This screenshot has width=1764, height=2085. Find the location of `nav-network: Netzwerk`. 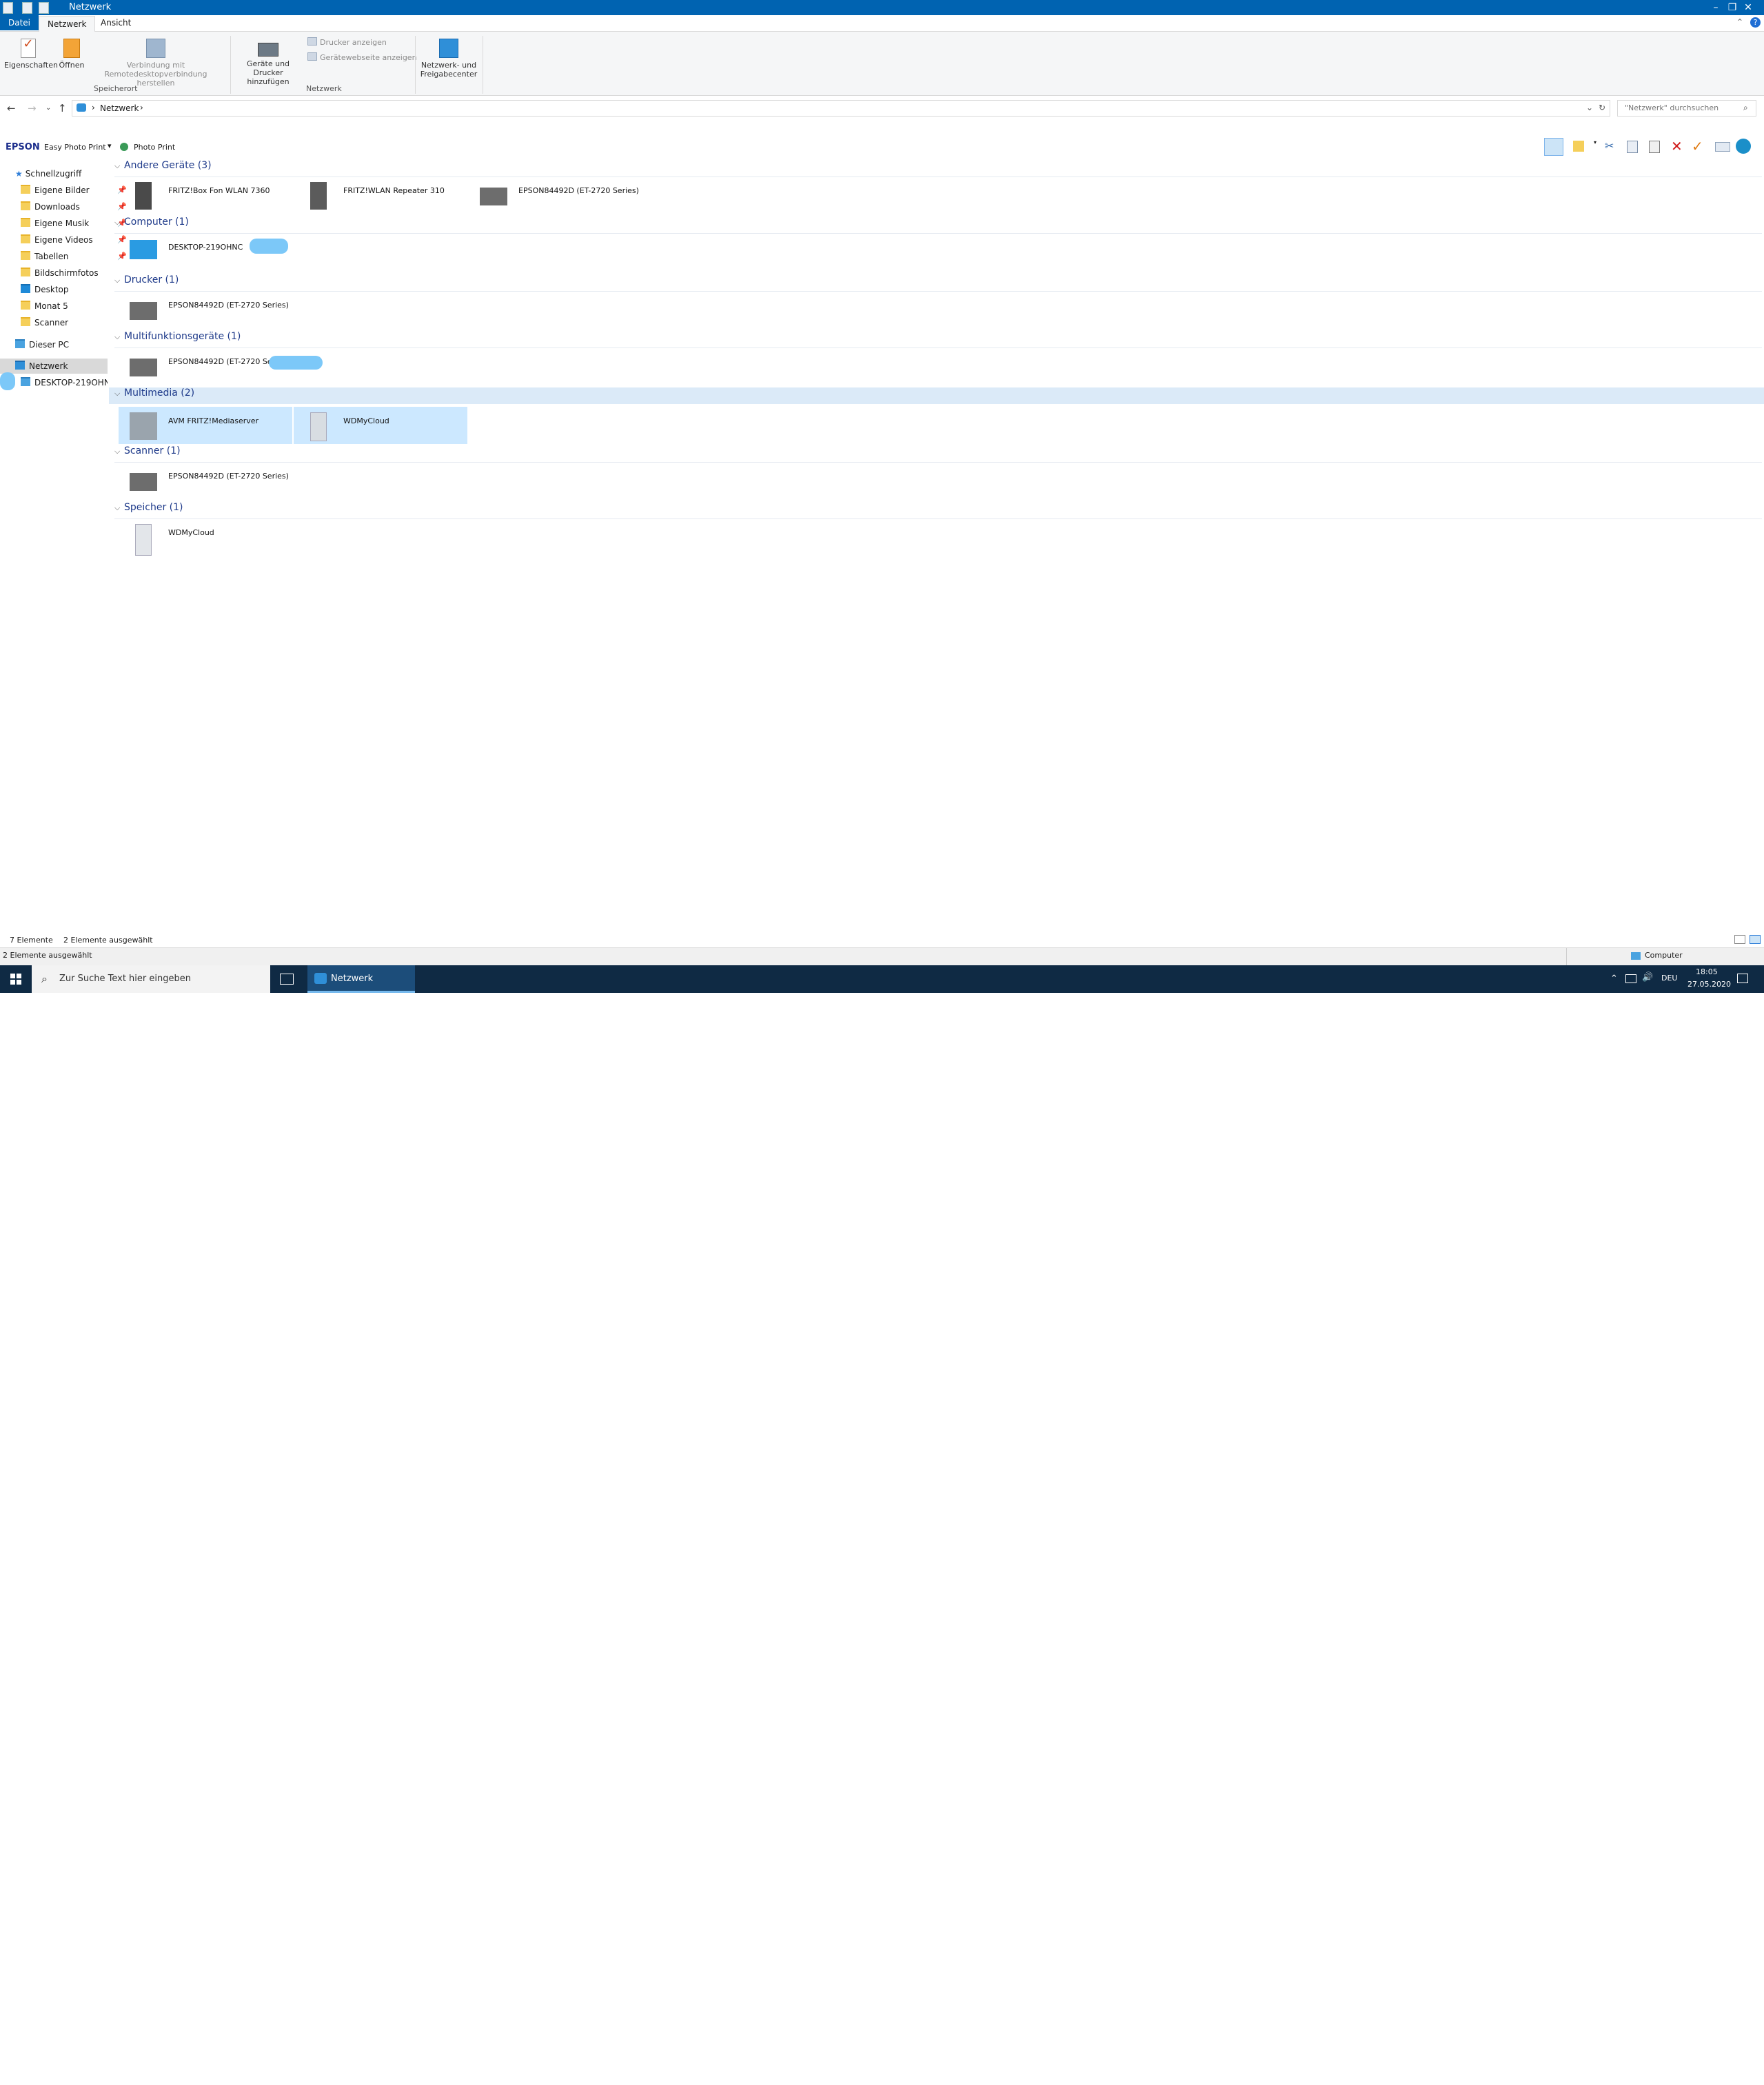

nav-network: Netzwerk is located at coordinates (54, 366).